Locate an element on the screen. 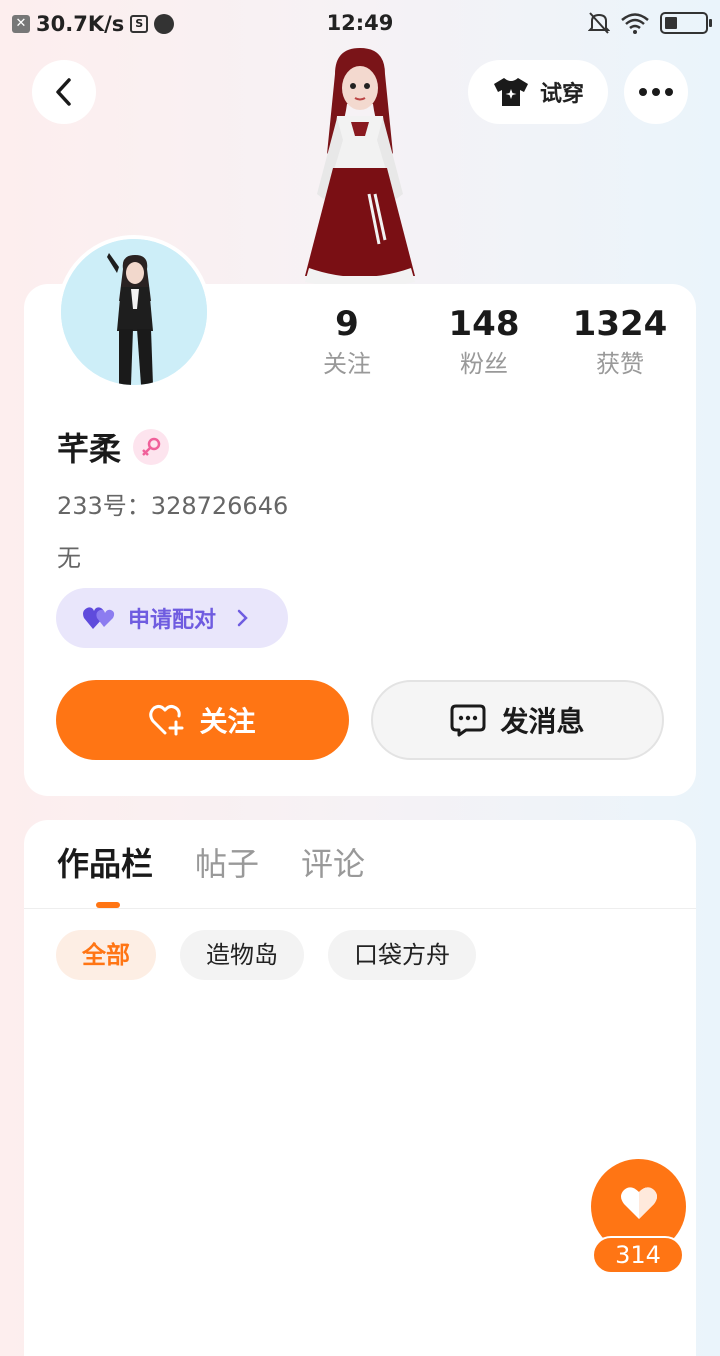  hearts-icon is located at coordinates (99, 618).